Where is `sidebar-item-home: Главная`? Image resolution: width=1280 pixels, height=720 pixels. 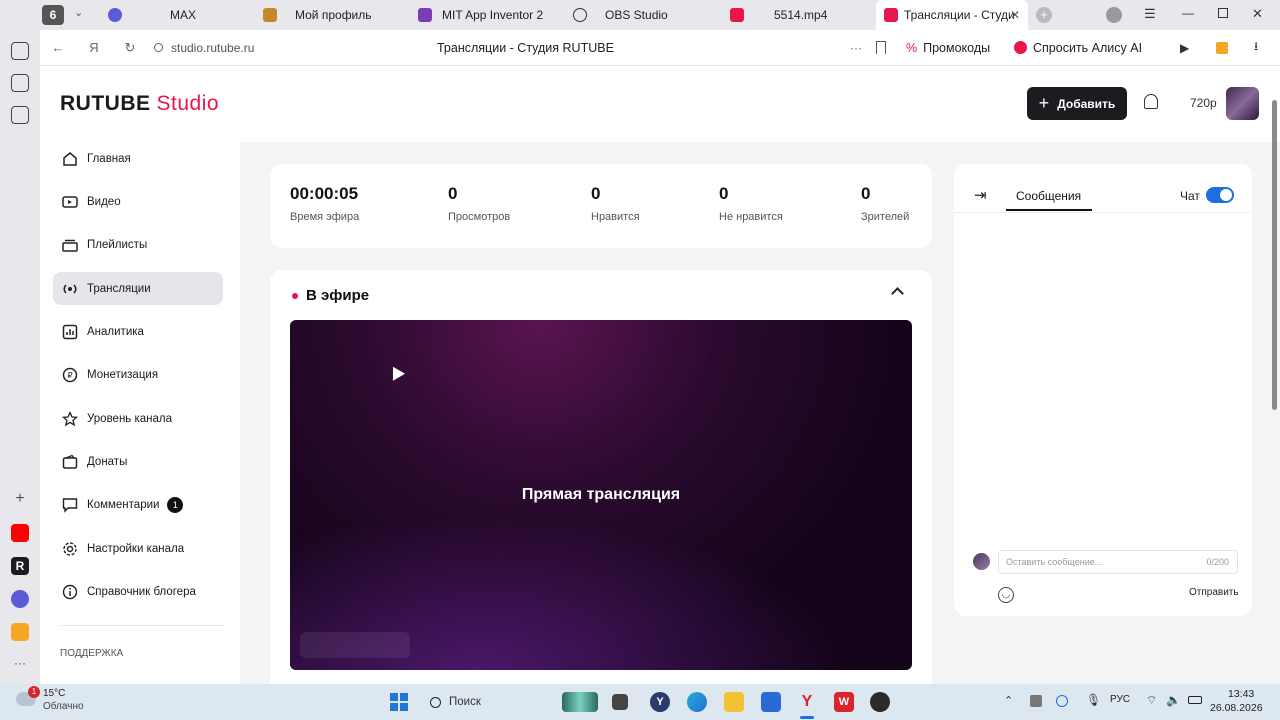
sidebar-item-home: Главная is located at coordinates (138, 158).